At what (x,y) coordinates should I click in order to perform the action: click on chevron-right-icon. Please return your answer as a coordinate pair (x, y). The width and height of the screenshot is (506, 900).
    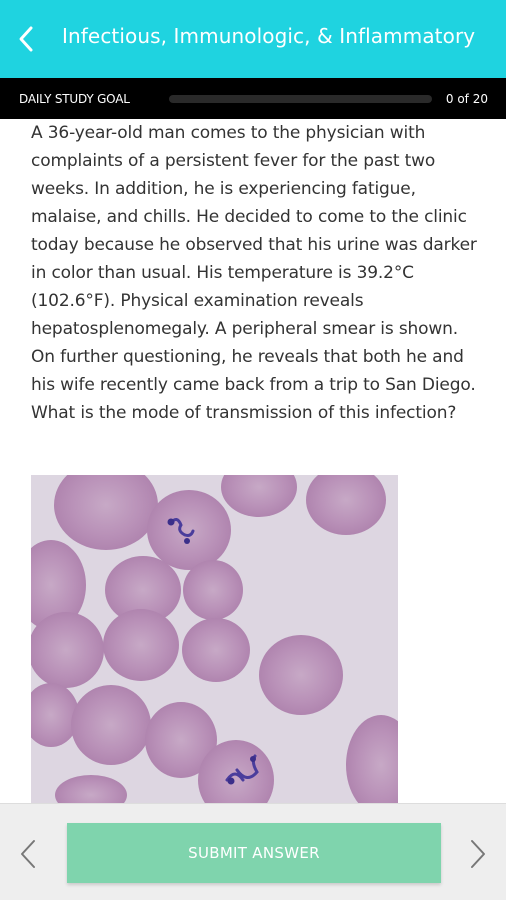
    Looking at the image, I should click on (478, 854).